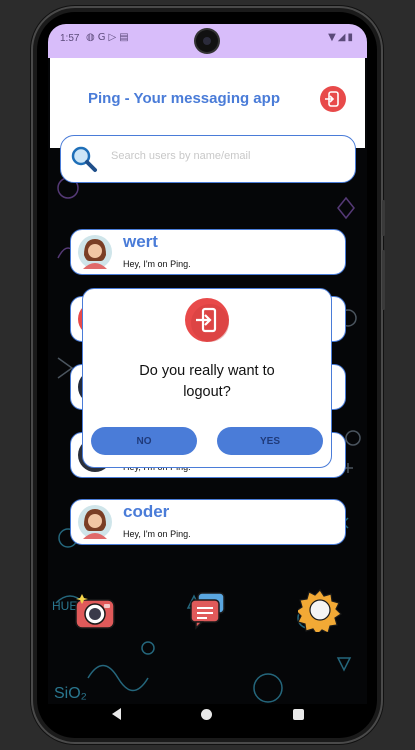 The width and height of the screenshot is (415, 750). I want to click on android-nav-bar, so click(207, 715).